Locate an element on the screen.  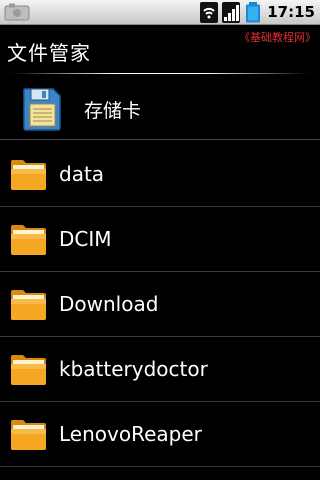
storage-card-item: 存储卡 is located at coordinates (160, 108).